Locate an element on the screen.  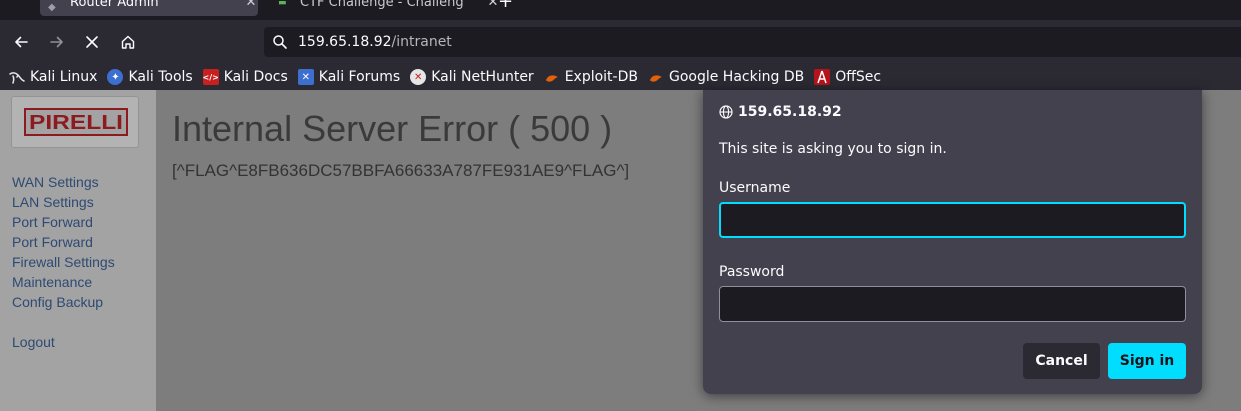
new-tab-button: + is located at coordinates (505, 6).